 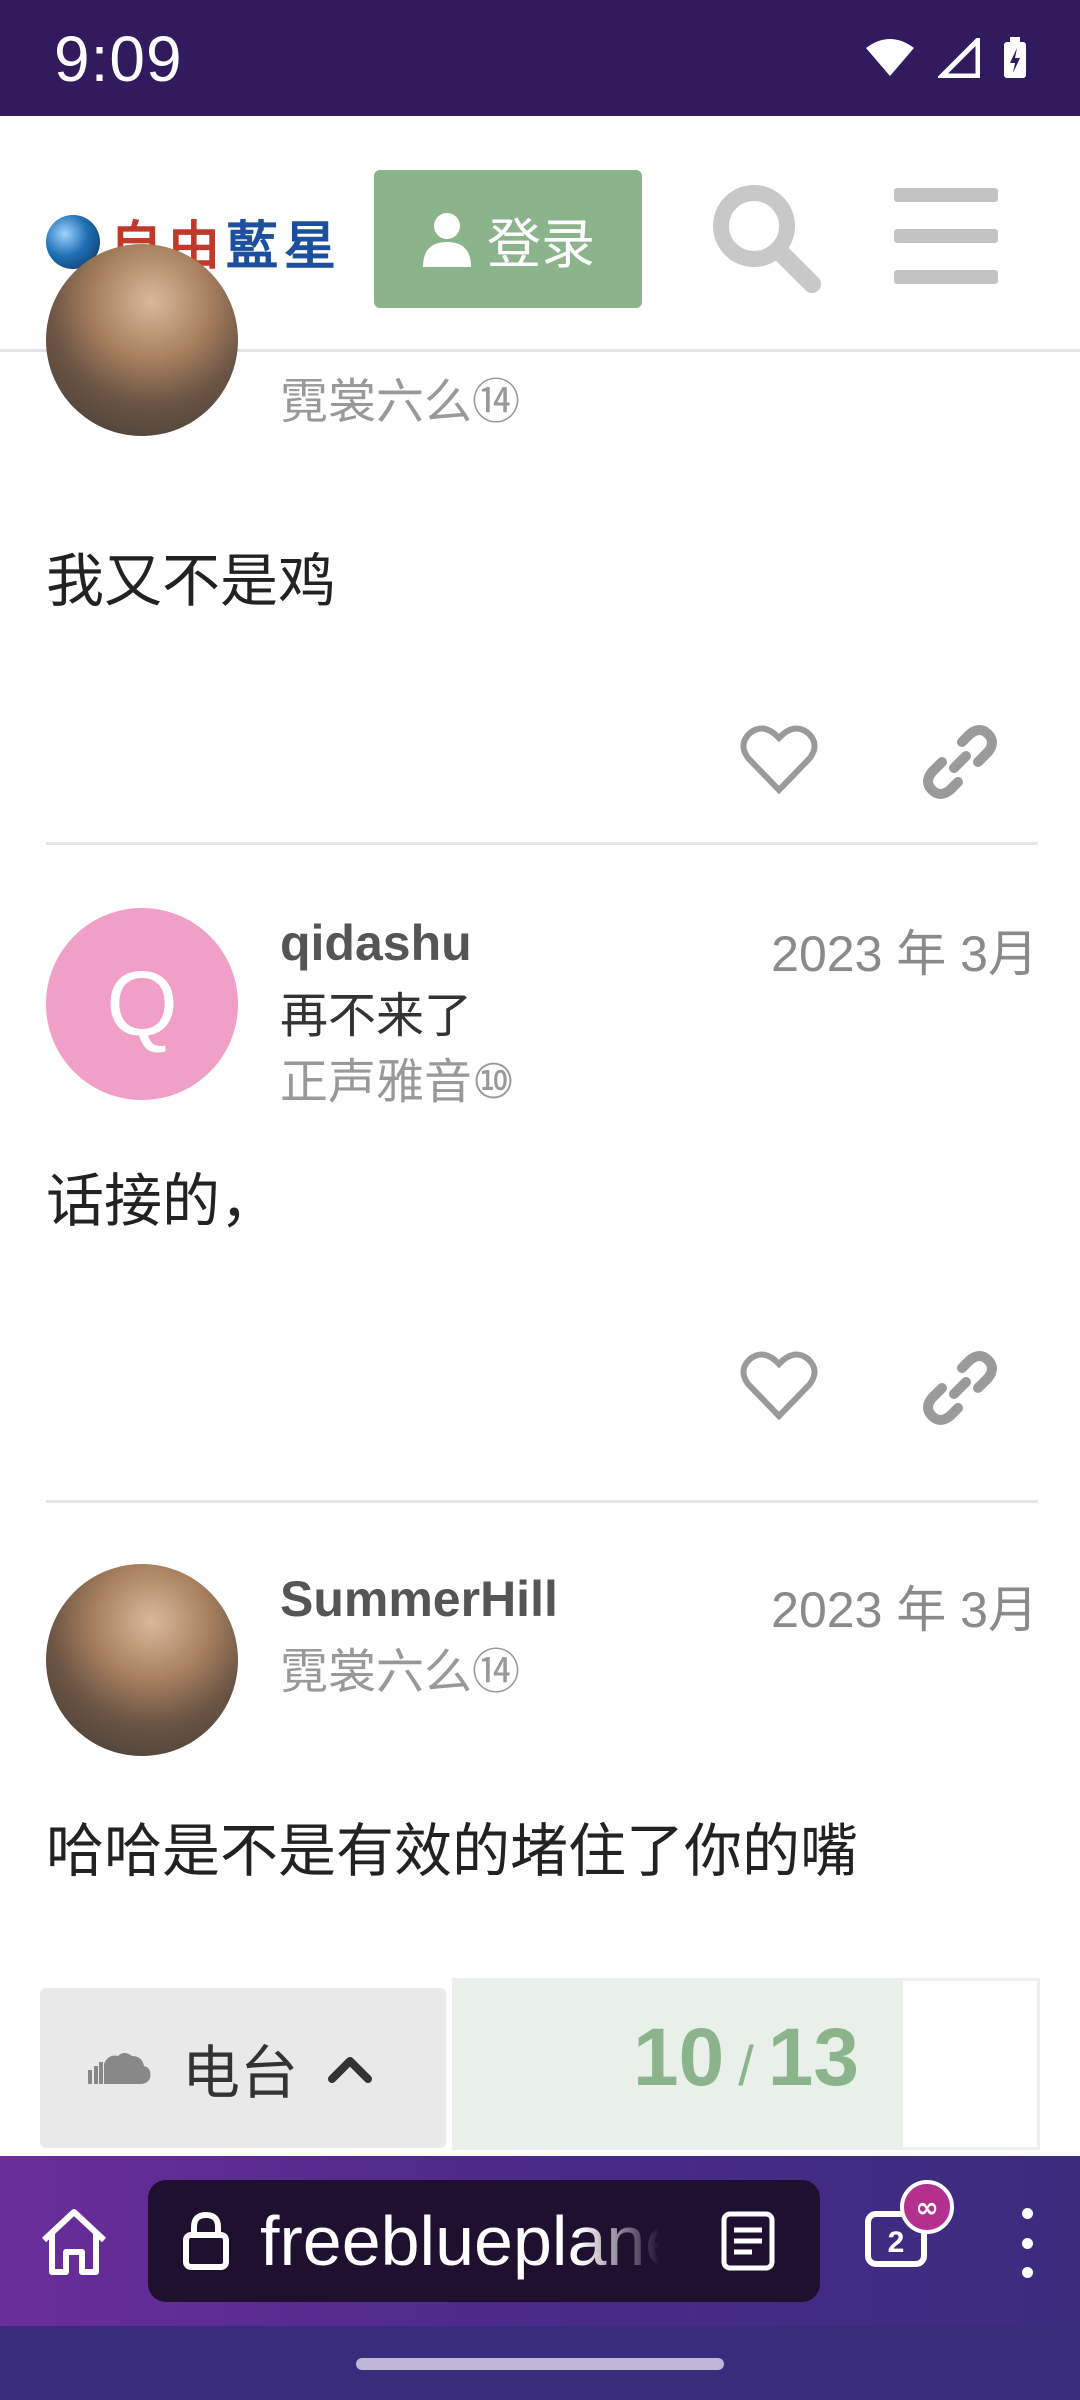 What do you see at coordinates (118, 59) in the screenshot?
I see `status-time: 9:09` at bounding box center [118, 59].